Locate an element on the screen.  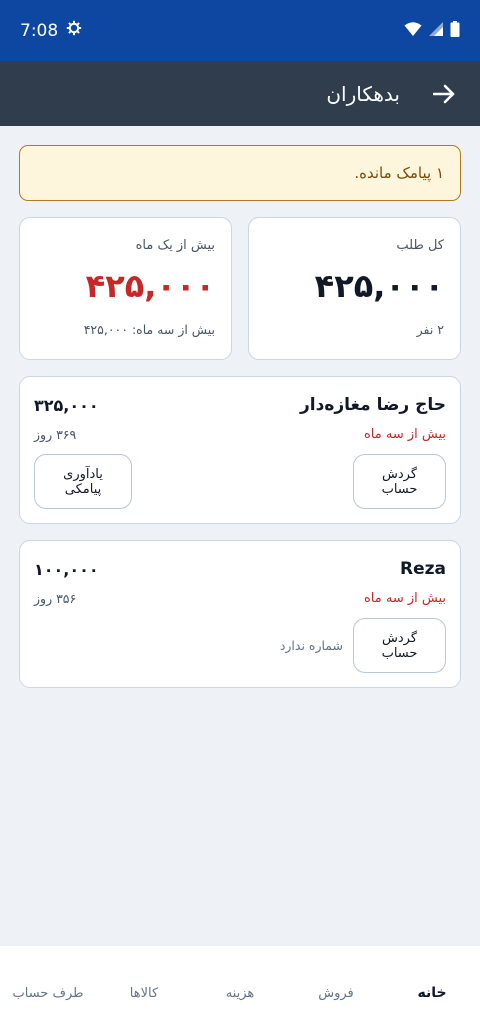
sms-remaining-alert: ۱ پیامک مانده. is located at coordinates (240, 173).